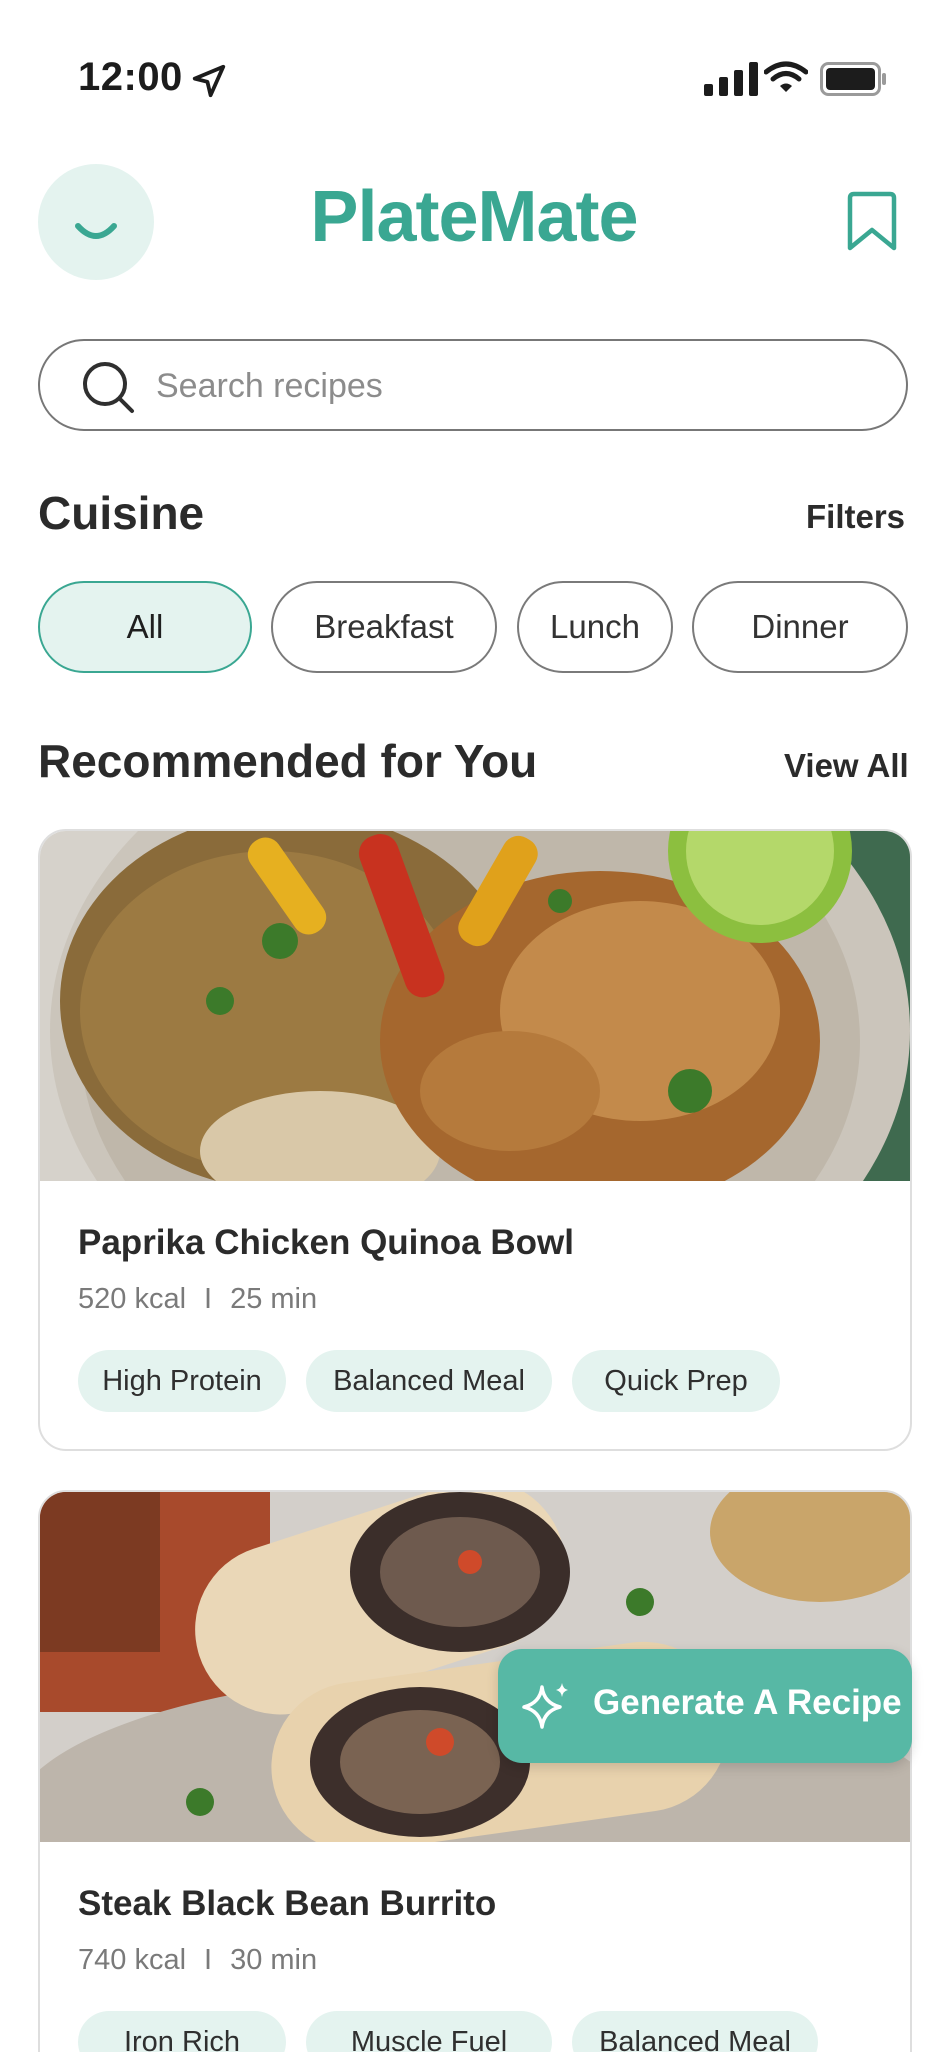 The height and width of the screenshot is (2052, 948). I want to click on recipe-tag: Muscle Fuel, so click(429, 2031).